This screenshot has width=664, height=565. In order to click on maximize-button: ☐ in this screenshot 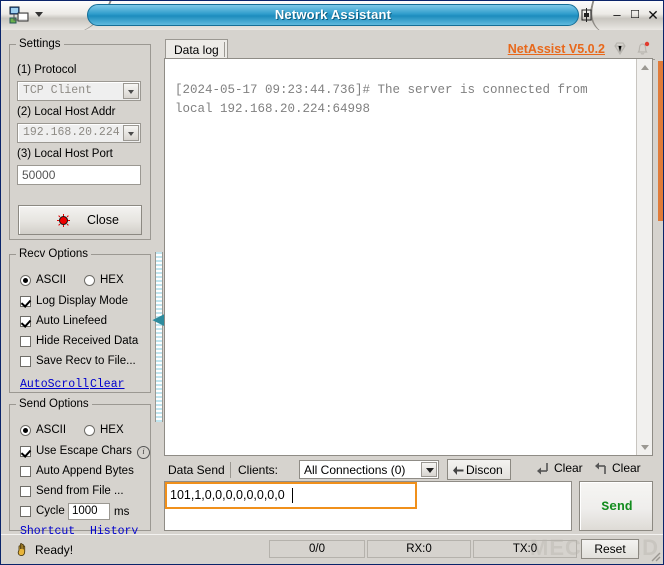, I will do `click(635, 15)`.